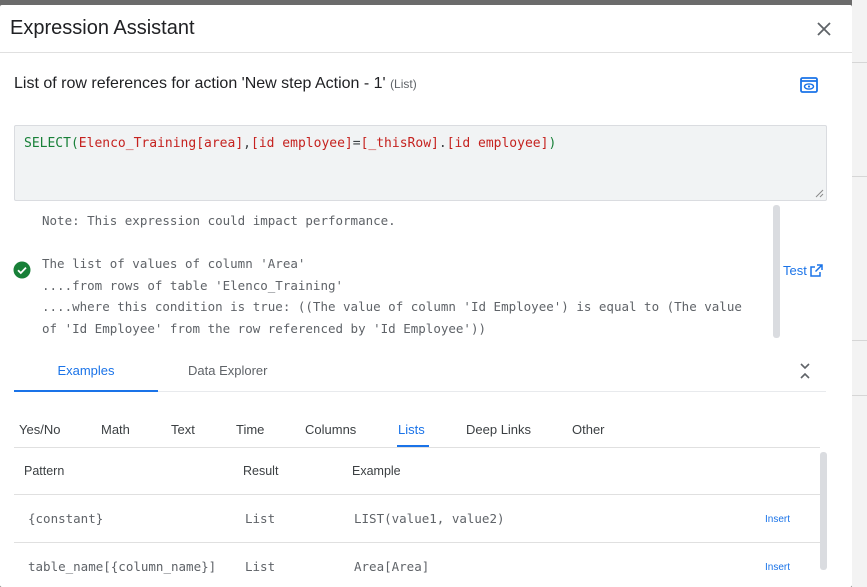 This screenshot has width=867, height=587. What do you see at coordinates (115, 429) in the screenshot?
I see `category-math: Math` at bounding box center [115, 429].